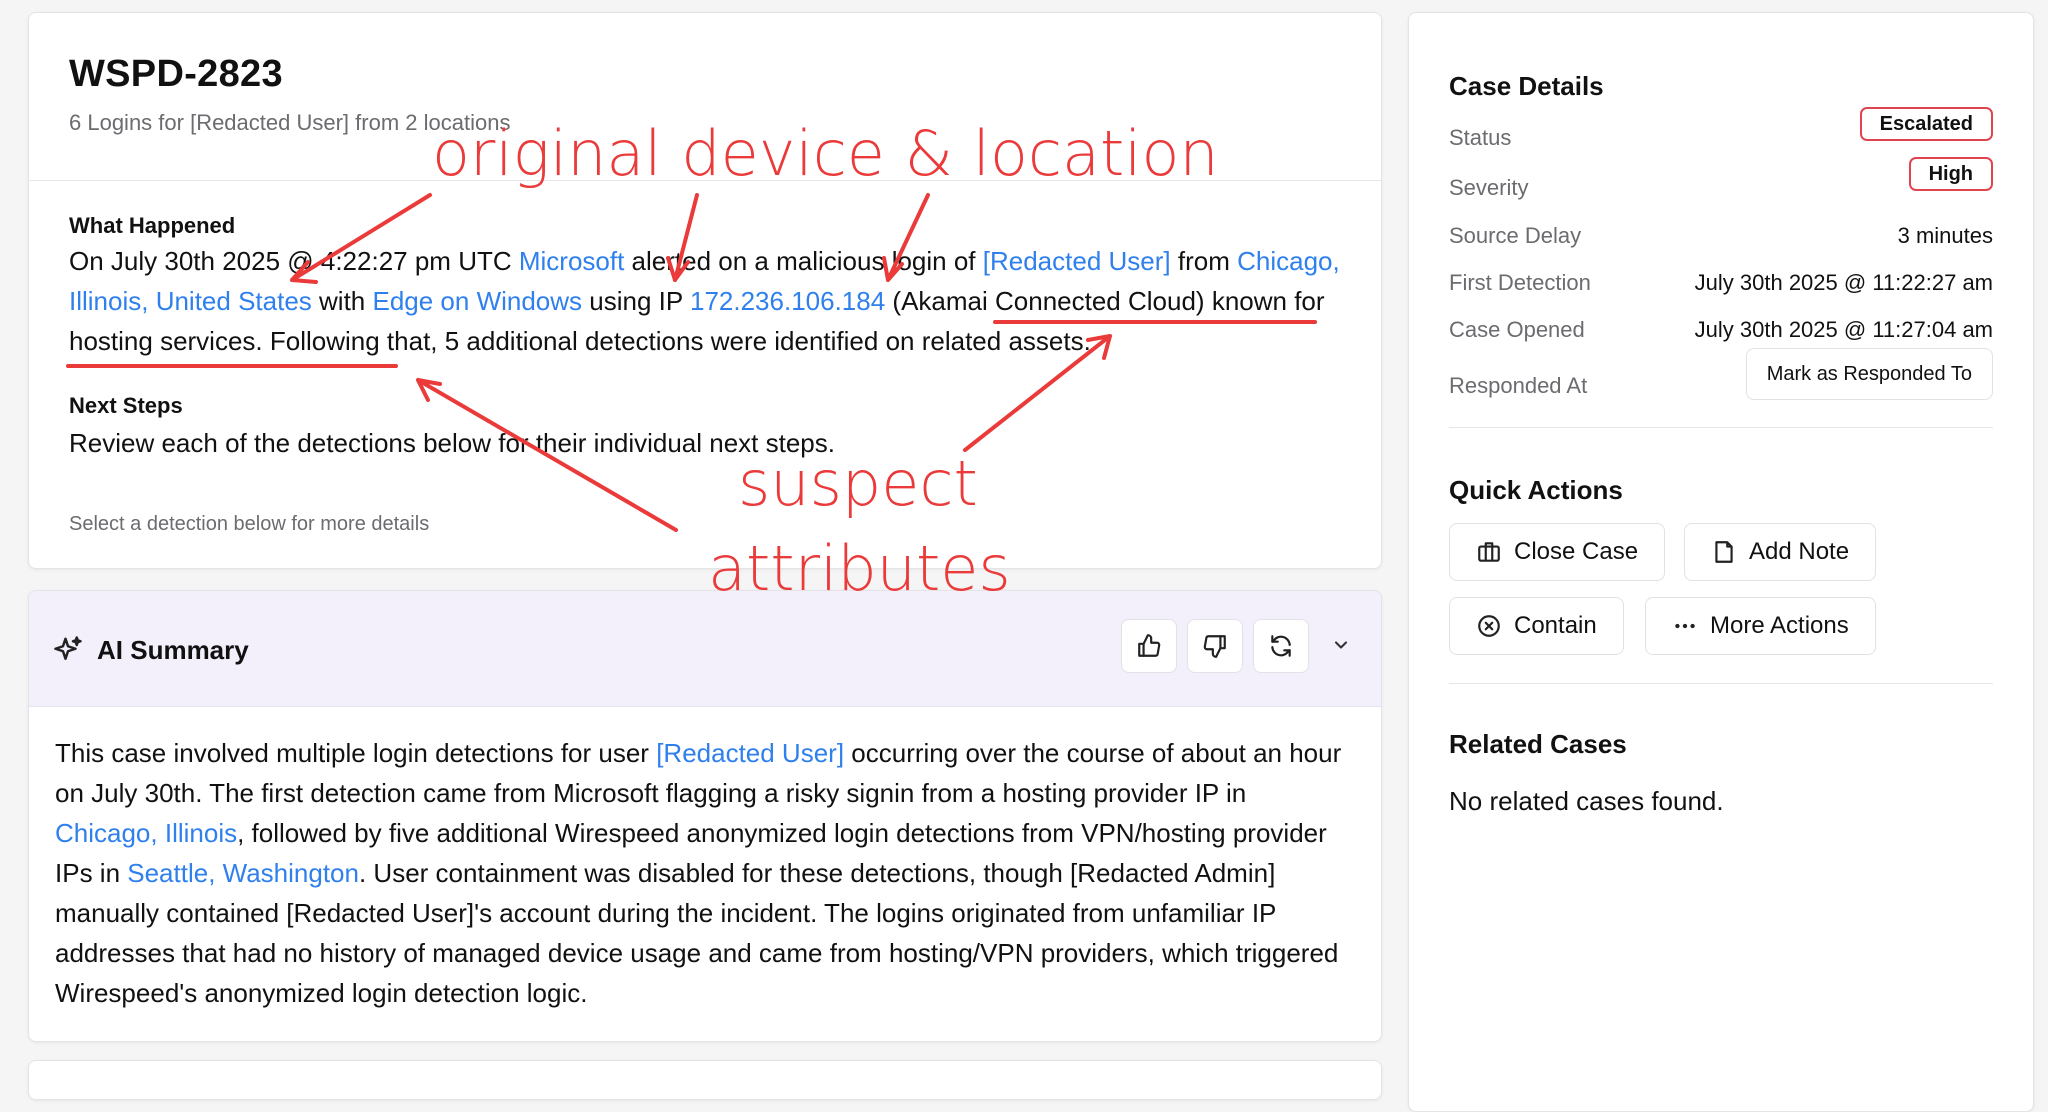 The width and height of the screenshot is (2048, 1112). I want to click on related-cases-heading: Related Cases, so click(1538, 744).